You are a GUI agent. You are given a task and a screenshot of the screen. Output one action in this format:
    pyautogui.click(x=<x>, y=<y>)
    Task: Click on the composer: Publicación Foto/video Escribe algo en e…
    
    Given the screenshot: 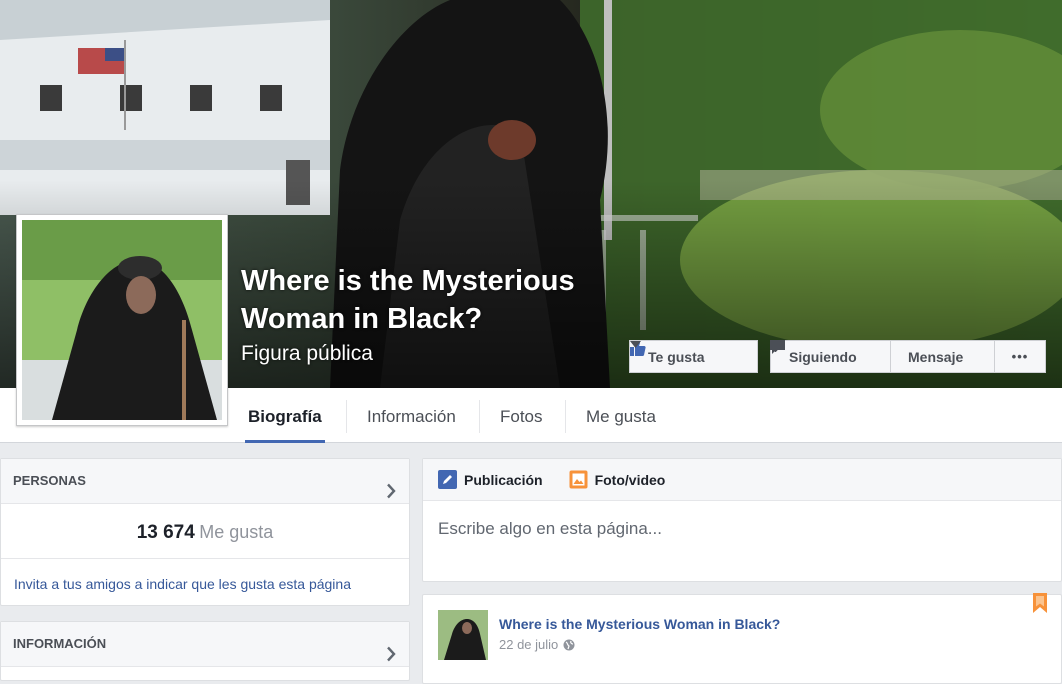 What is the action you would take?
    pyautogui.click(x=742, y=520)
    